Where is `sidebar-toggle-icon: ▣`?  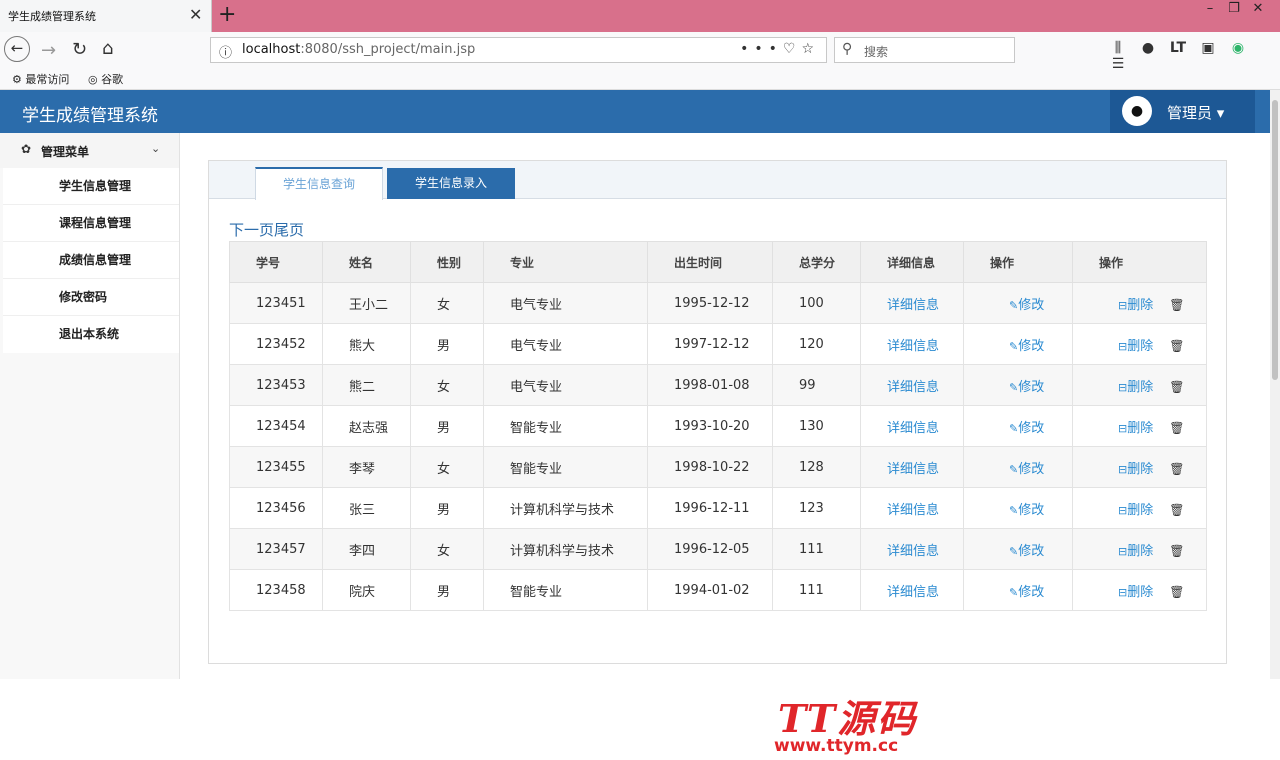 sidebar-toggle-icon: ▣ is located at coordinates (1208, 48).